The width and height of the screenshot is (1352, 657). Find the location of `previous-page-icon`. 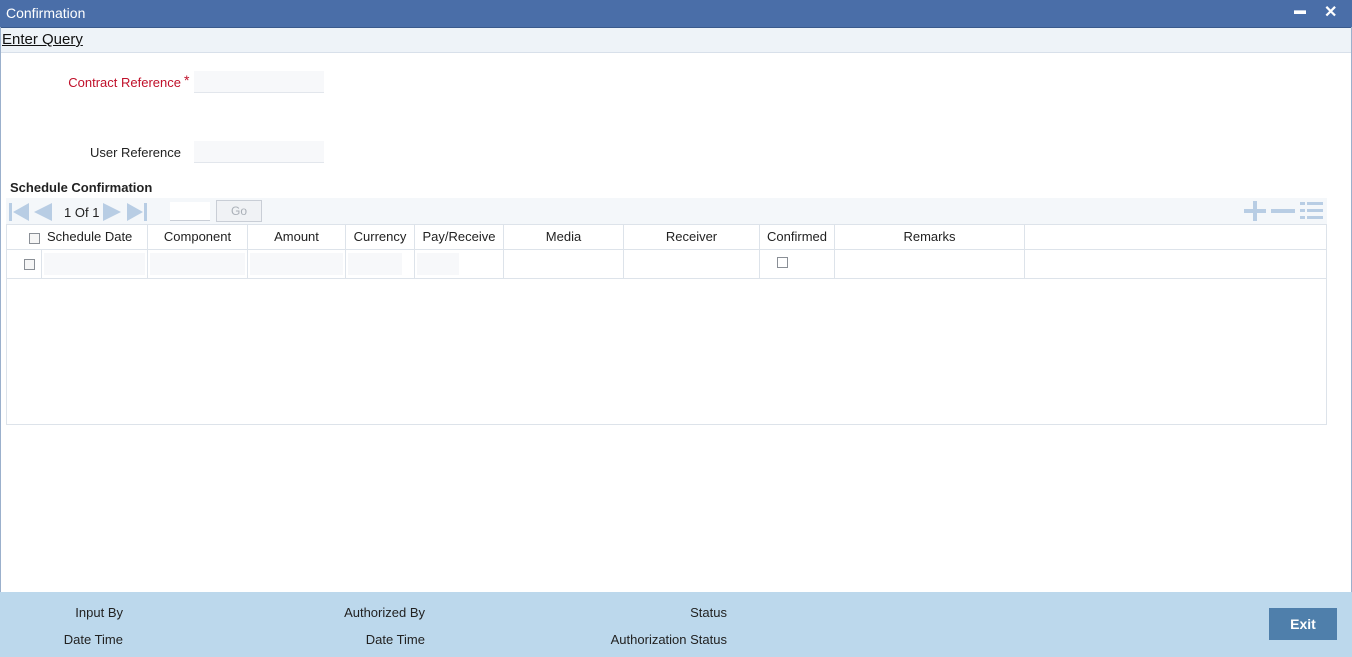

previous-page-icon is located at coordinates (43, 212).